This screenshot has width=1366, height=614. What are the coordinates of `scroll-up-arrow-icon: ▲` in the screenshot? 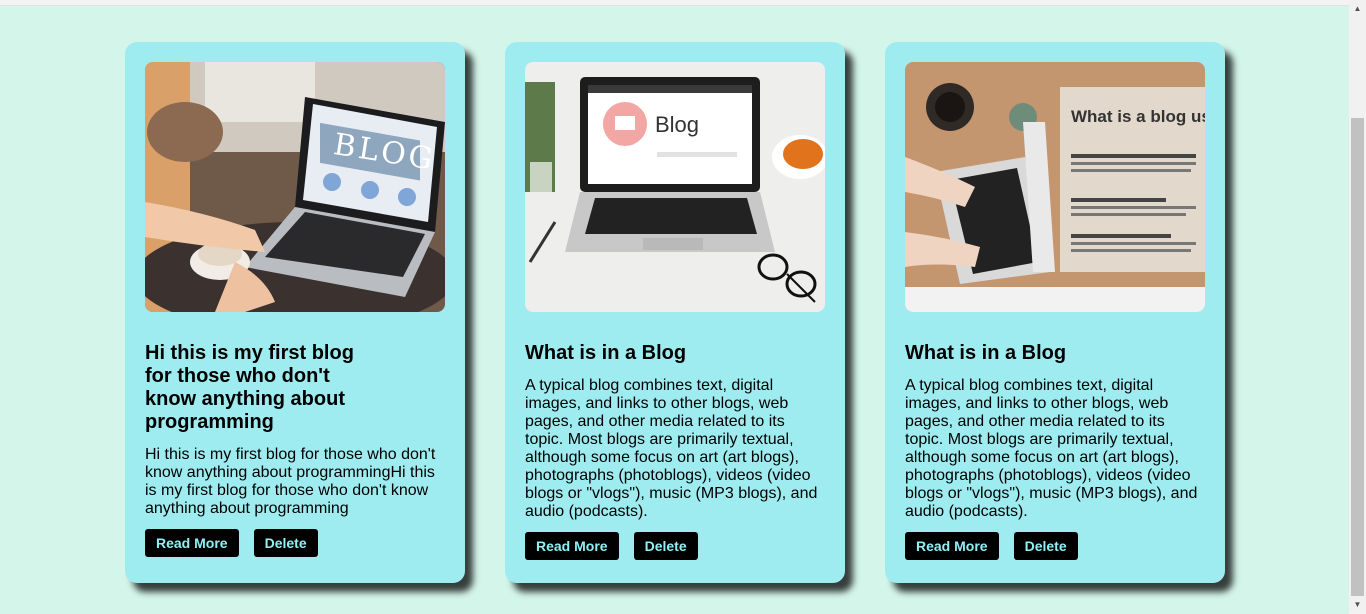 It's located at (1357, 8).